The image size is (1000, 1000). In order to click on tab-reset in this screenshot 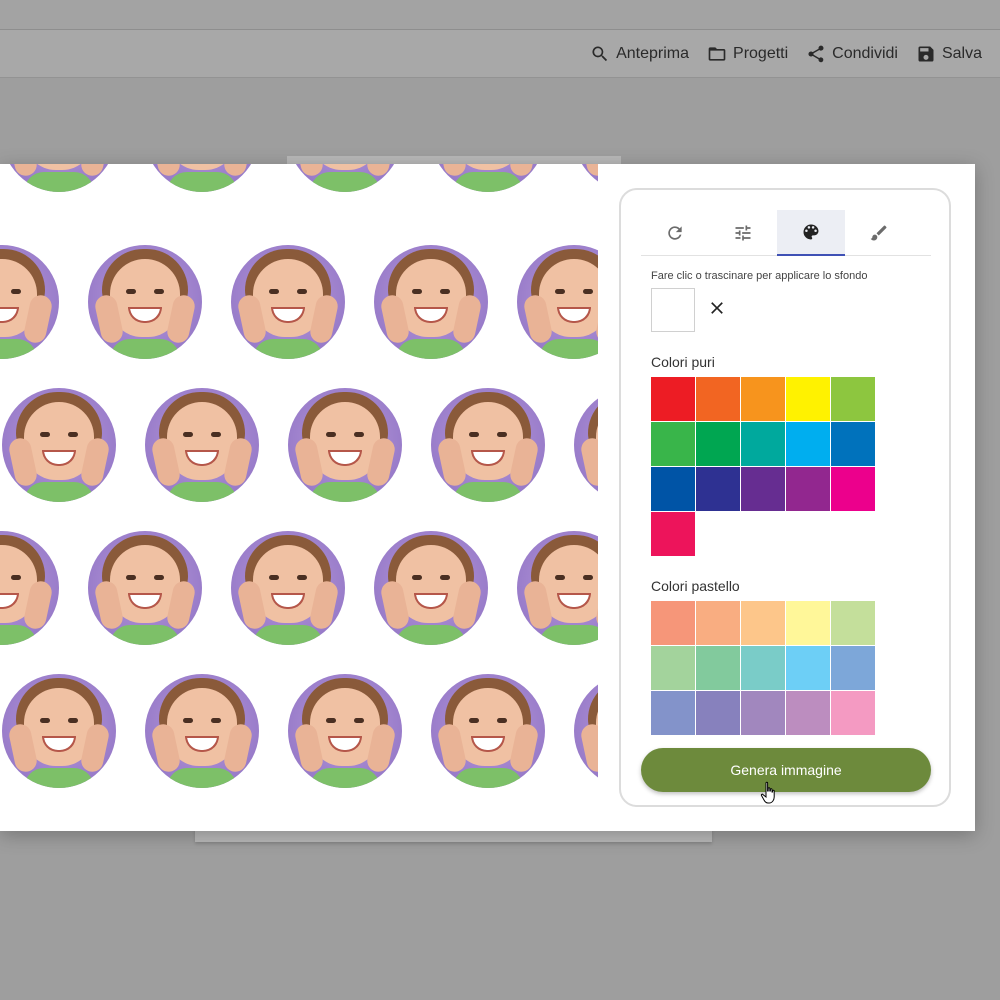, I will do `click(675, 233)`.